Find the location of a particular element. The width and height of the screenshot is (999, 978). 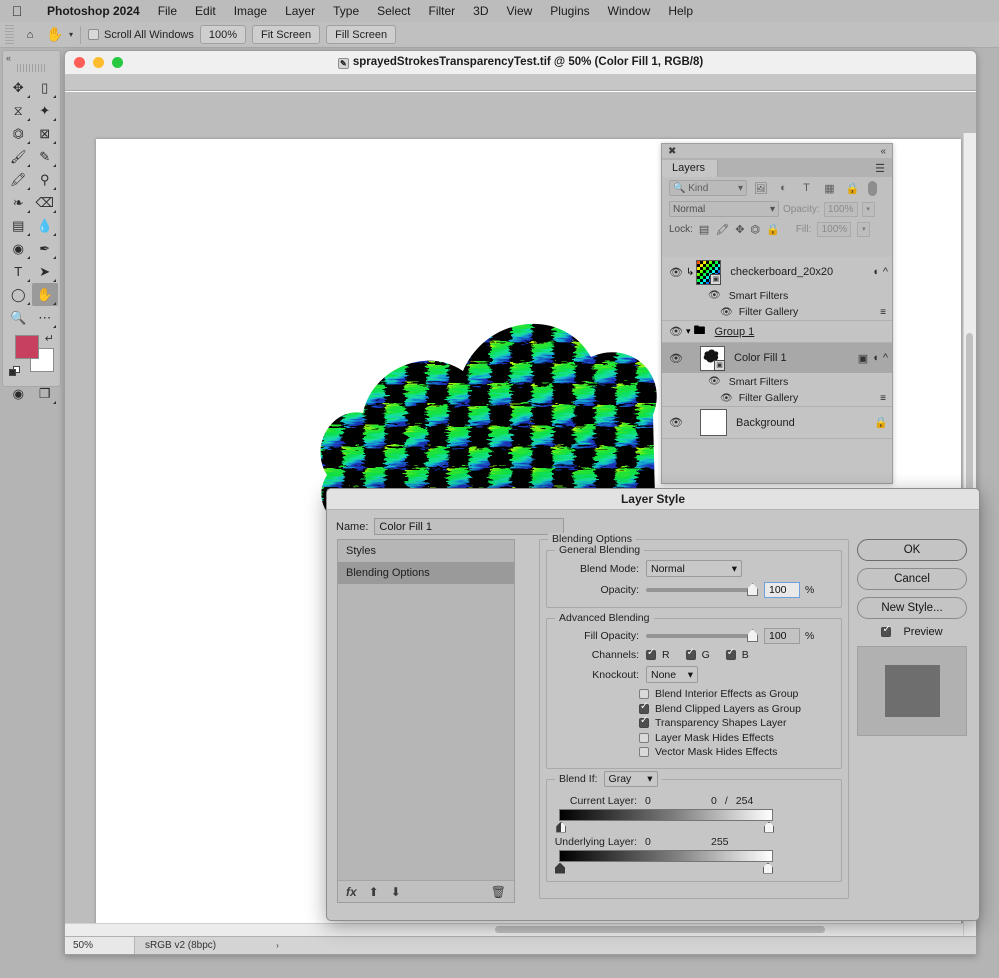

crop-tool: ⏣ is located at coordinates (18, 133).